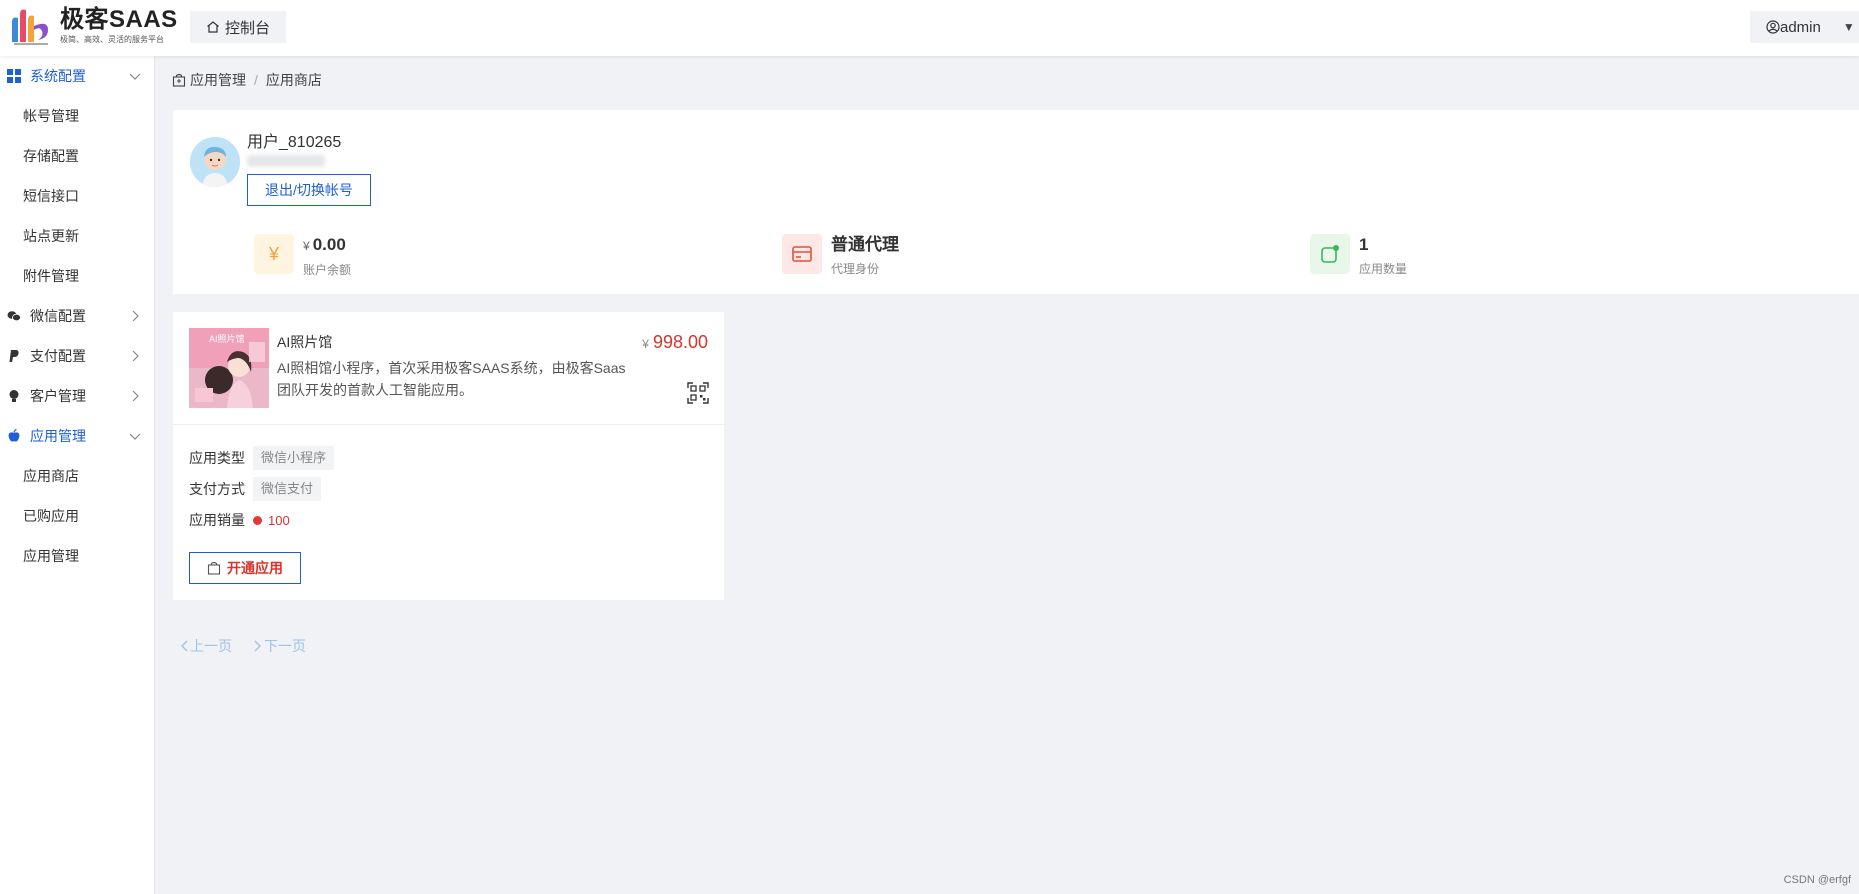 Image resolution: width=1859 pixels, height=894 pixels. I want to click on shopping-bag-icon, so click(214, 568).